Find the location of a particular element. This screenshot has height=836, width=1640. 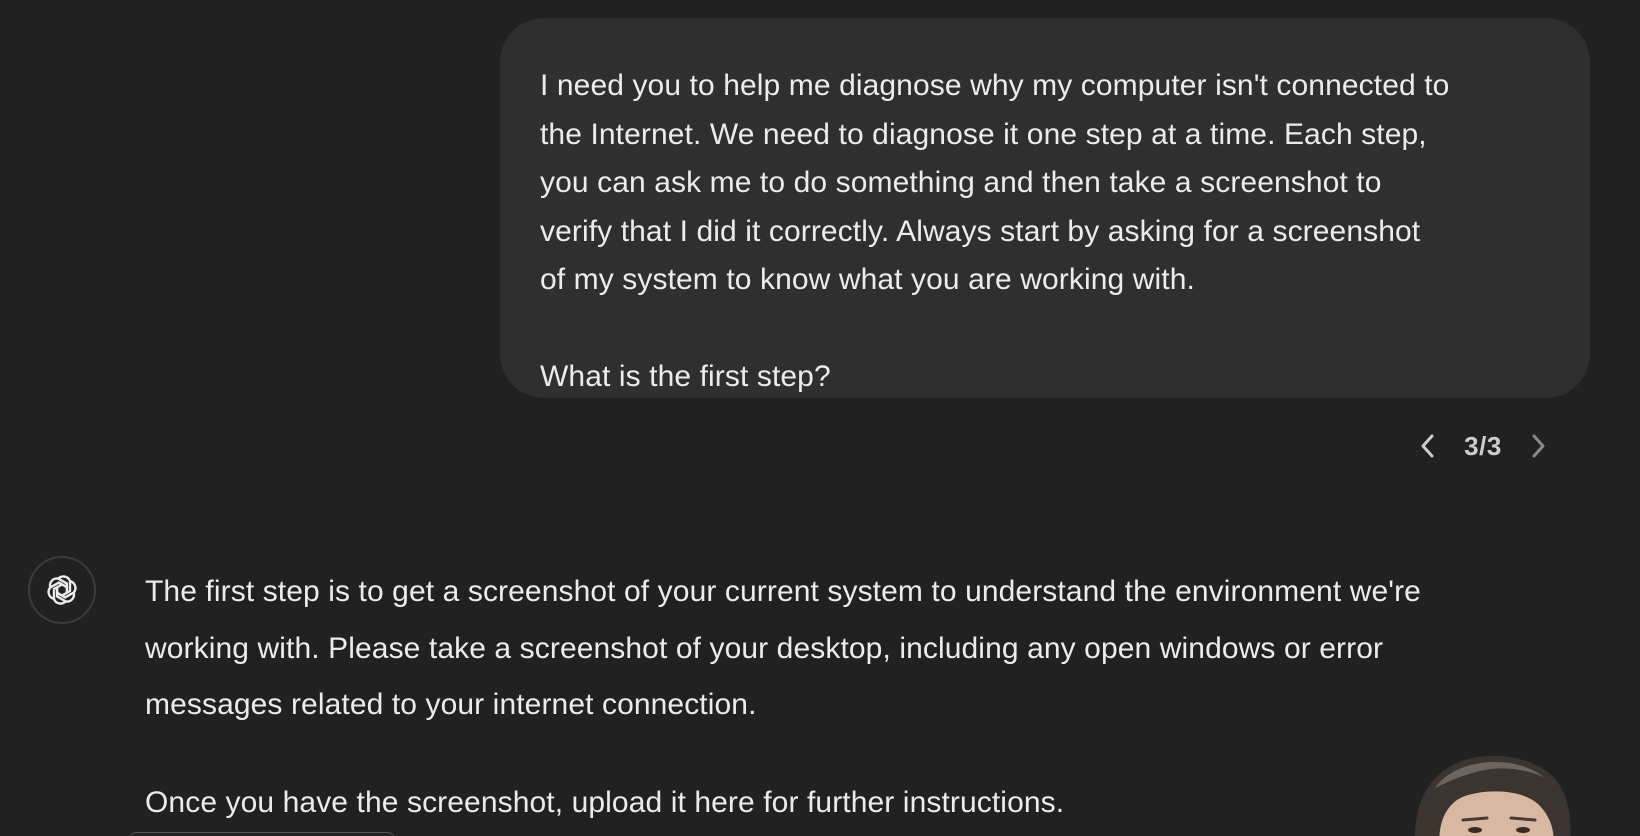

chevron-right-icon is located at coordinates (1538, 446).